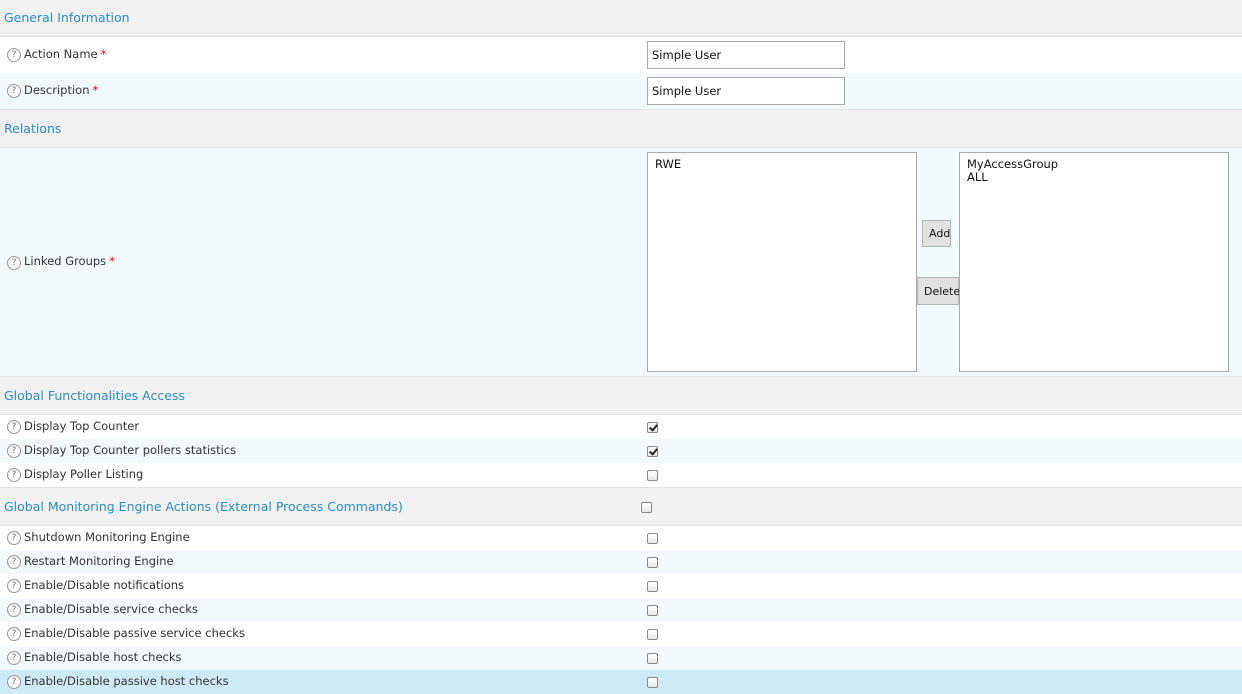 Image resolution: width=1242 pixels, height=694 pixels. I want to click on form-row: ? Enable/Disable service checks, so click(621, 610).